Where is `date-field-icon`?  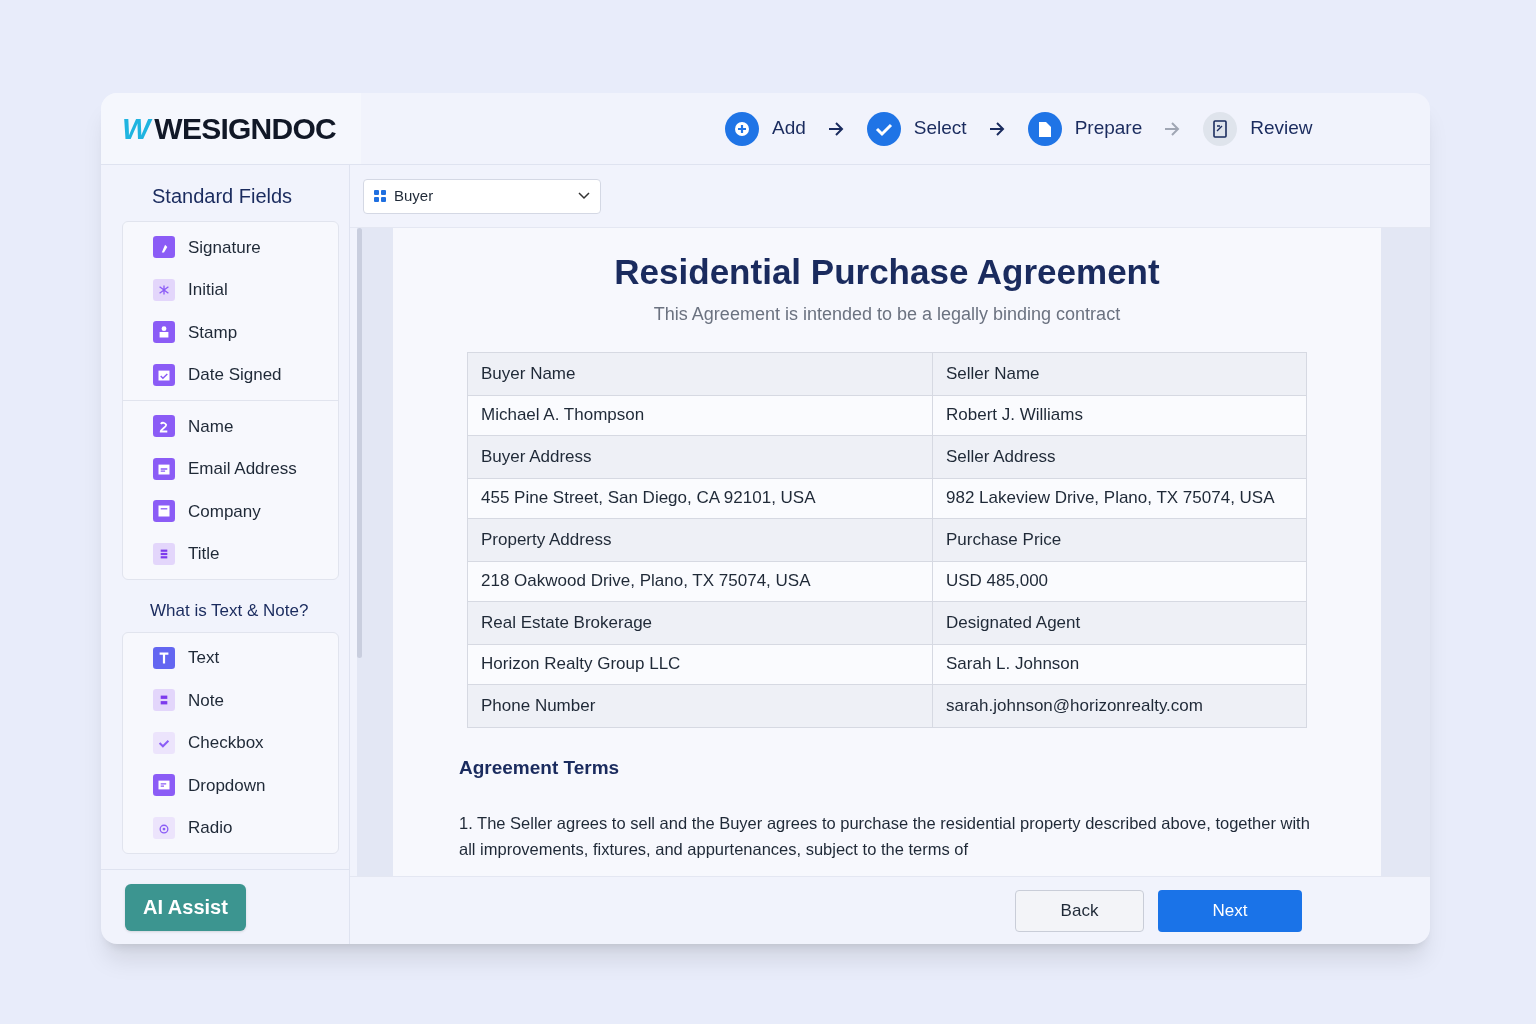
date-field-icon is located at coordinates (164, 374).